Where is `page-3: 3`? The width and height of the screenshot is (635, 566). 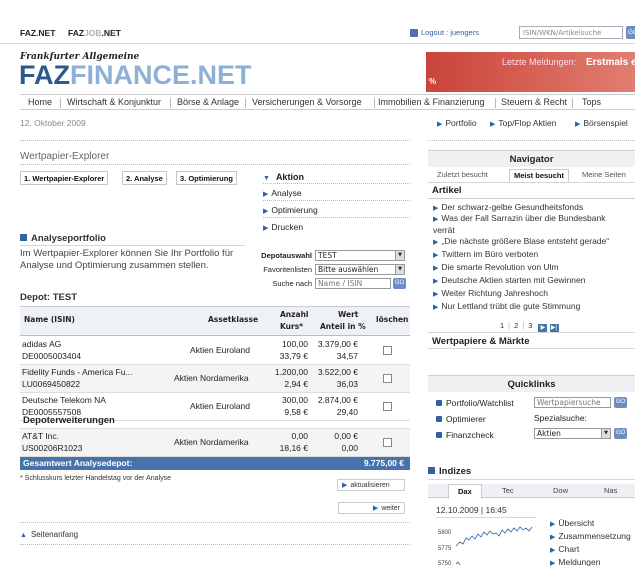 page-3: 3 is located at coordinates (530, 325).